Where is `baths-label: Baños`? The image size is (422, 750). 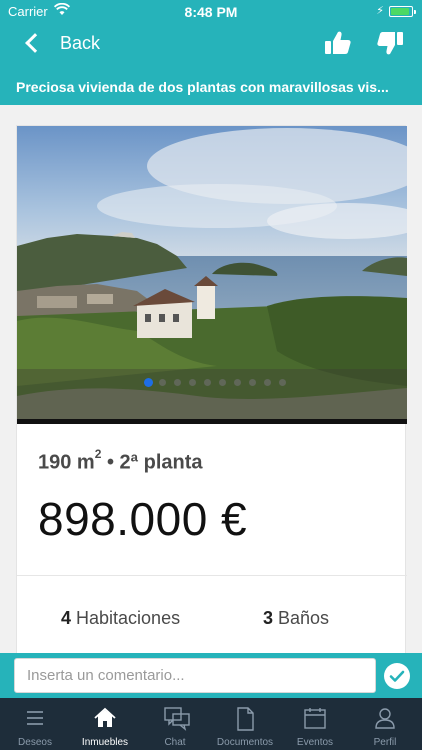 baths-label: Baños is located at coordinates (304, 618).